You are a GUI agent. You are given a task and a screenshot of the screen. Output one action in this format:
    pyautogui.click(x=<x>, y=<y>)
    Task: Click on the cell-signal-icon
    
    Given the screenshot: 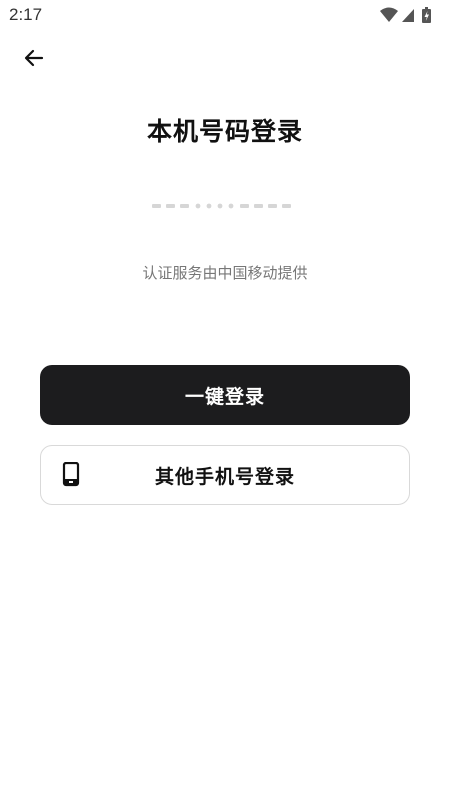 What is the action you would take?
    pyautogui.click(x=408, y=15)
    